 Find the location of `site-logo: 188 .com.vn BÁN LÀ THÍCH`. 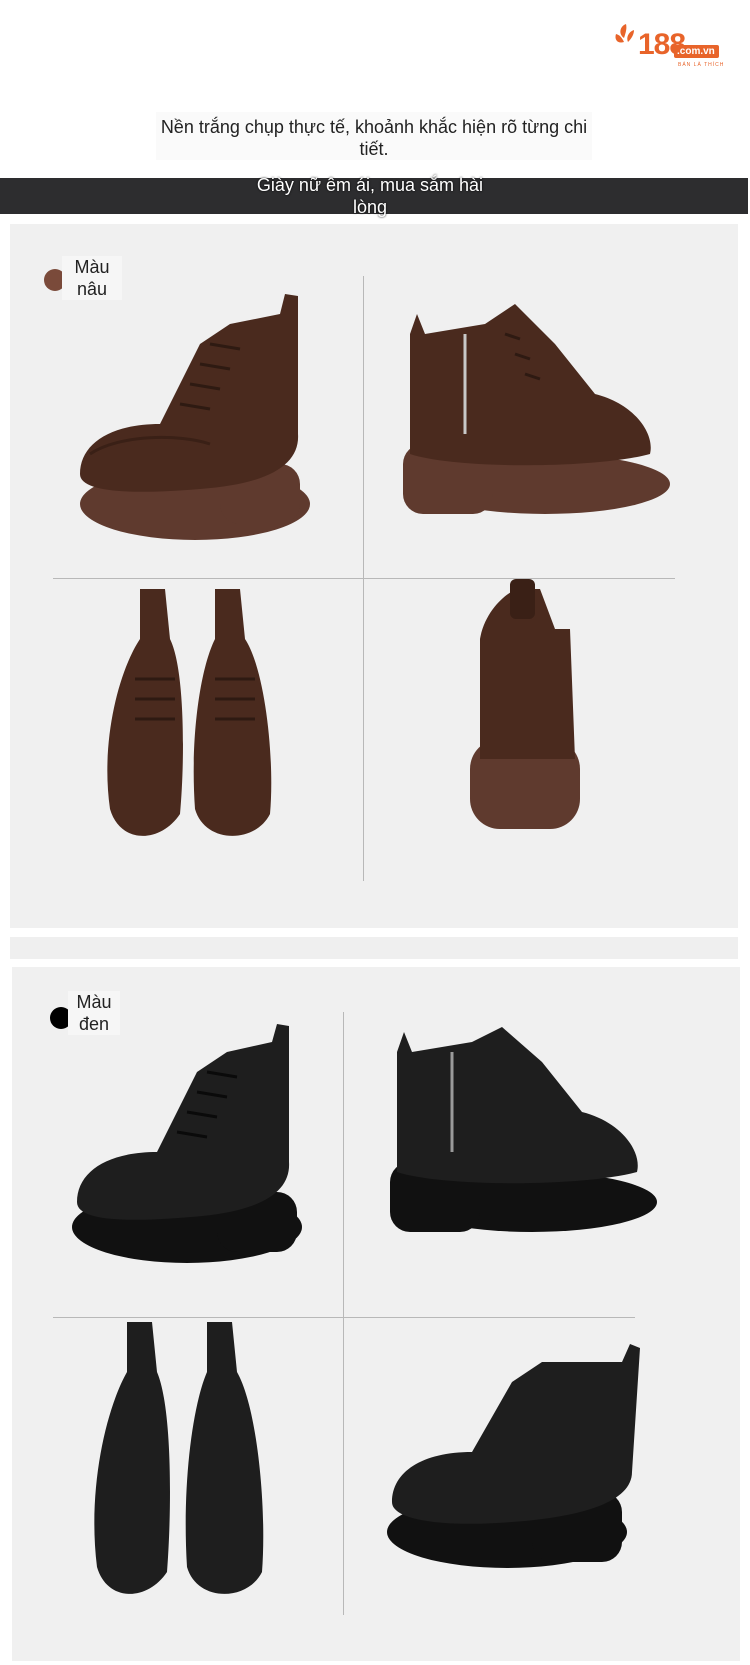

site-logo: 188 .com.vn BÁN LÀ THÍCH is located at coordinates (672, 46).